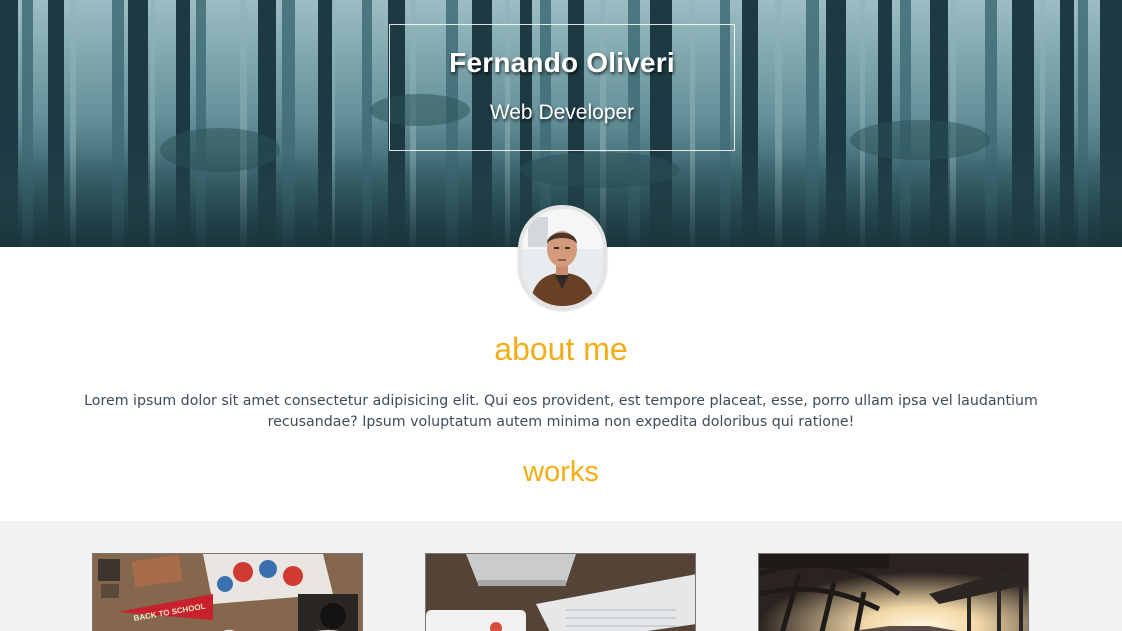 This screenshot has width=1122, height=631. I want to click on work-thumbnail-train-station, so click(893, 592).